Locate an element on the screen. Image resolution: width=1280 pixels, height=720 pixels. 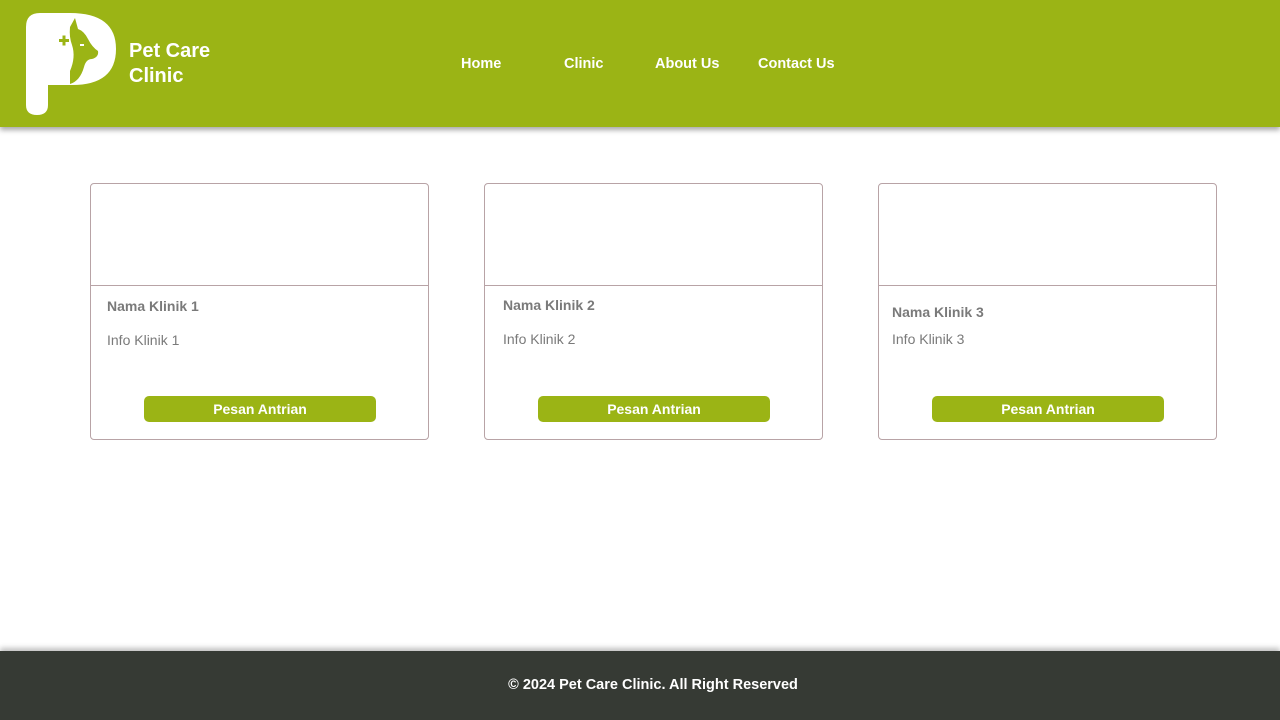
clinic-name: Nama Klinik 1 is located at coordinates (153, 306).